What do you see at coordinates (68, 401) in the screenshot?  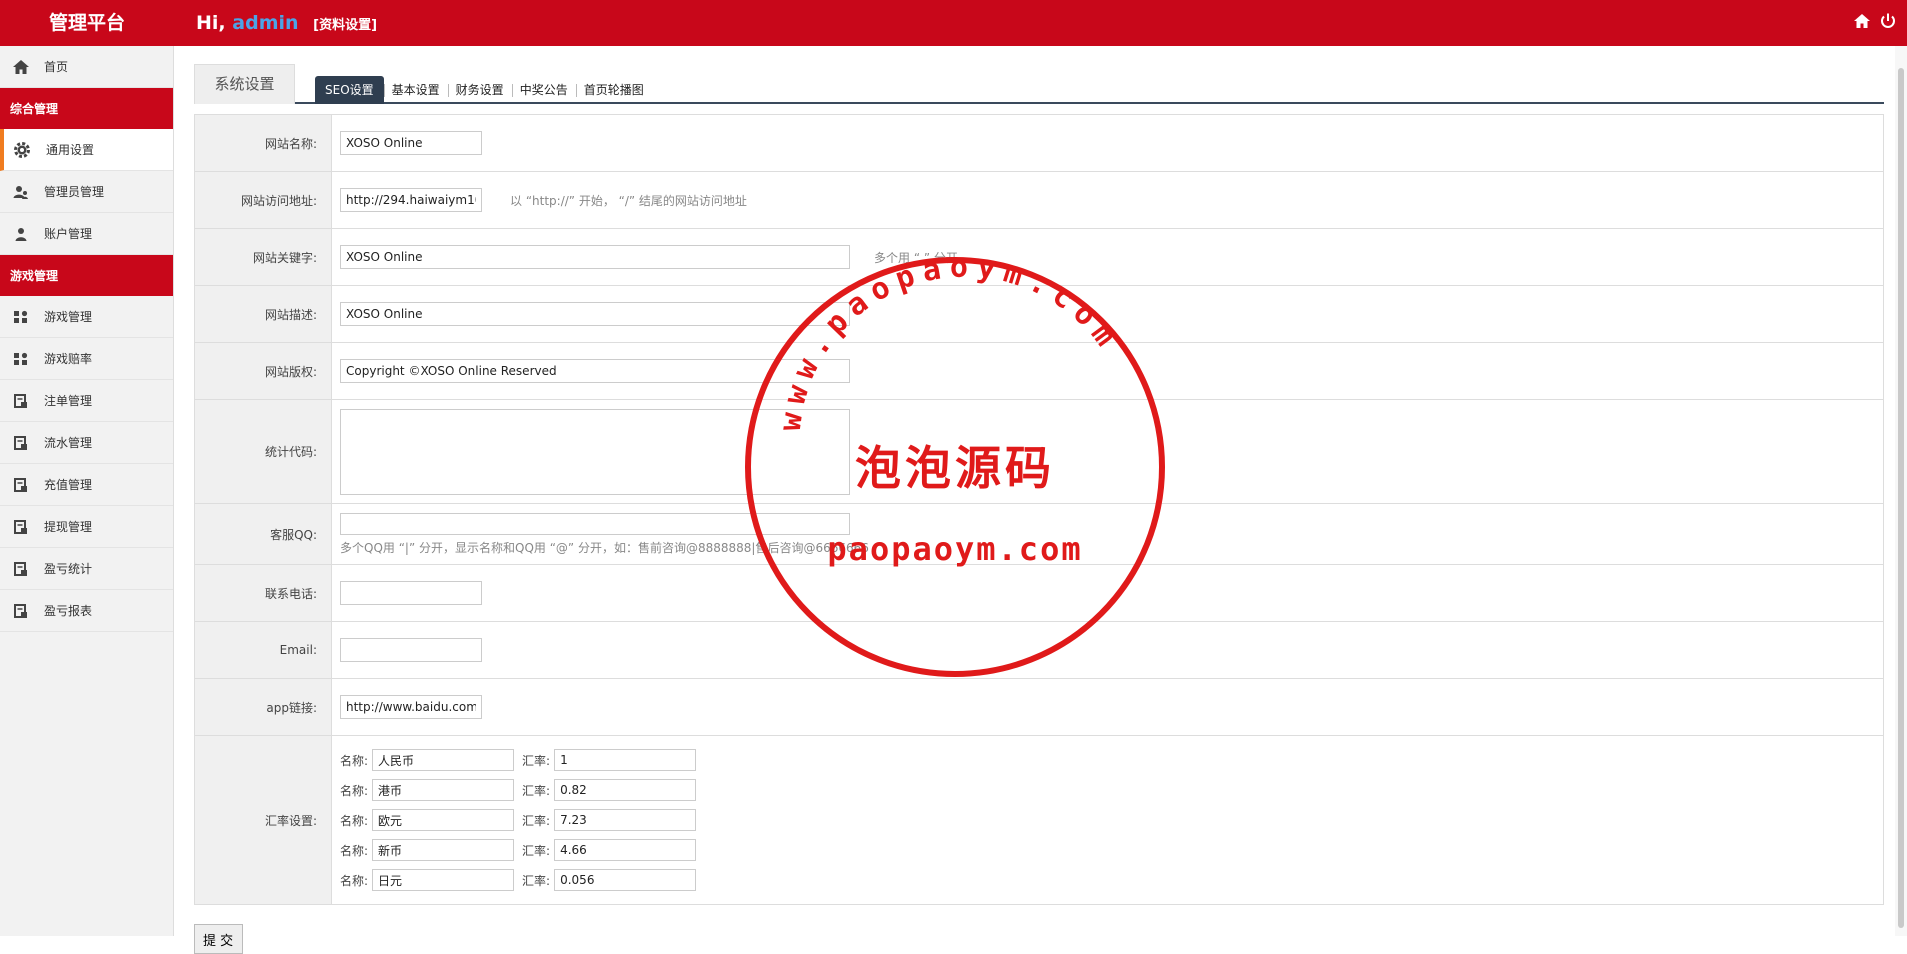 I see `sidebar-item-label: 注单管理` at bounding box center [68, 401].